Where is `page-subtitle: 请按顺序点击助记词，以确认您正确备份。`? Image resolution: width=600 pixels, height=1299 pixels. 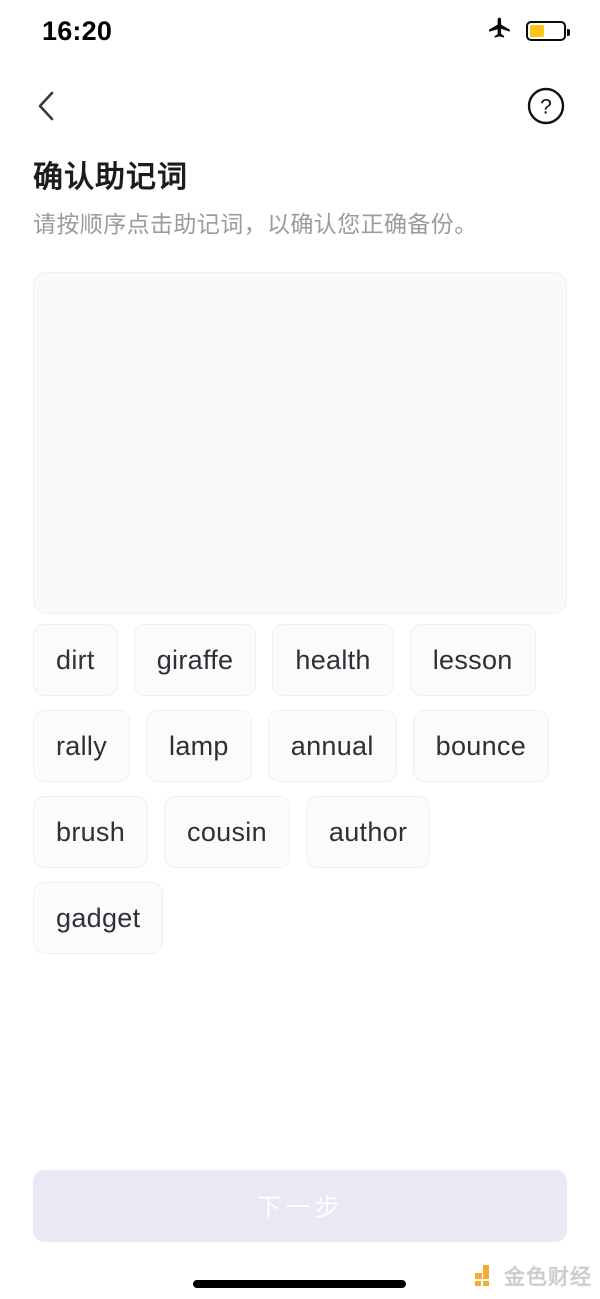 page-subtitle: 请按顺序点击助记词，以确认您正确备份。 is located at coordinates (255, 224).